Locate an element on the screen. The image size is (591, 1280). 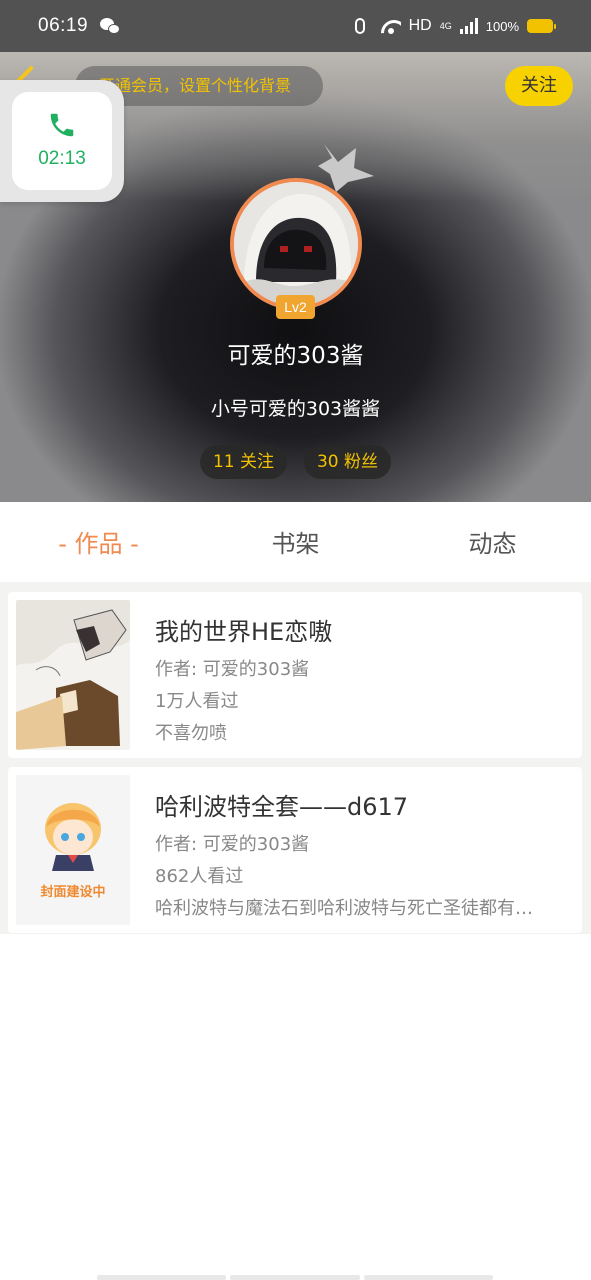
list-item: 我的世界HE恋嗷 作者: 可爱的303酱 1万人看过 不喜勿喷 is located at coordinates (295, 675).